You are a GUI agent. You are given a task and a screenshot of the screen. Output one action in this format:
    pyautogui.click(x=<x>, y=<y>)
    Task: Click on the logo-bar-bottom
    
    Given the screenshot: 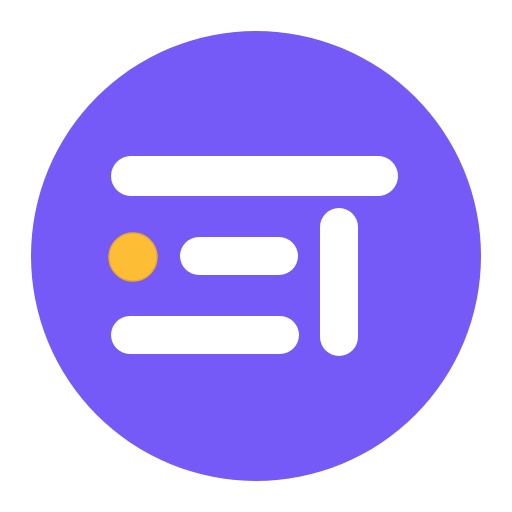 What is the action you would take?
    pyautogui.click(x=205, y=335)
    